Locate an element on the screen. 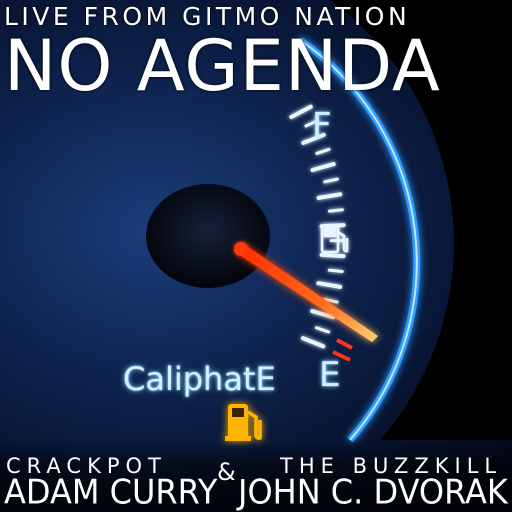  gauge-hub is located at coordinates (208, 236).